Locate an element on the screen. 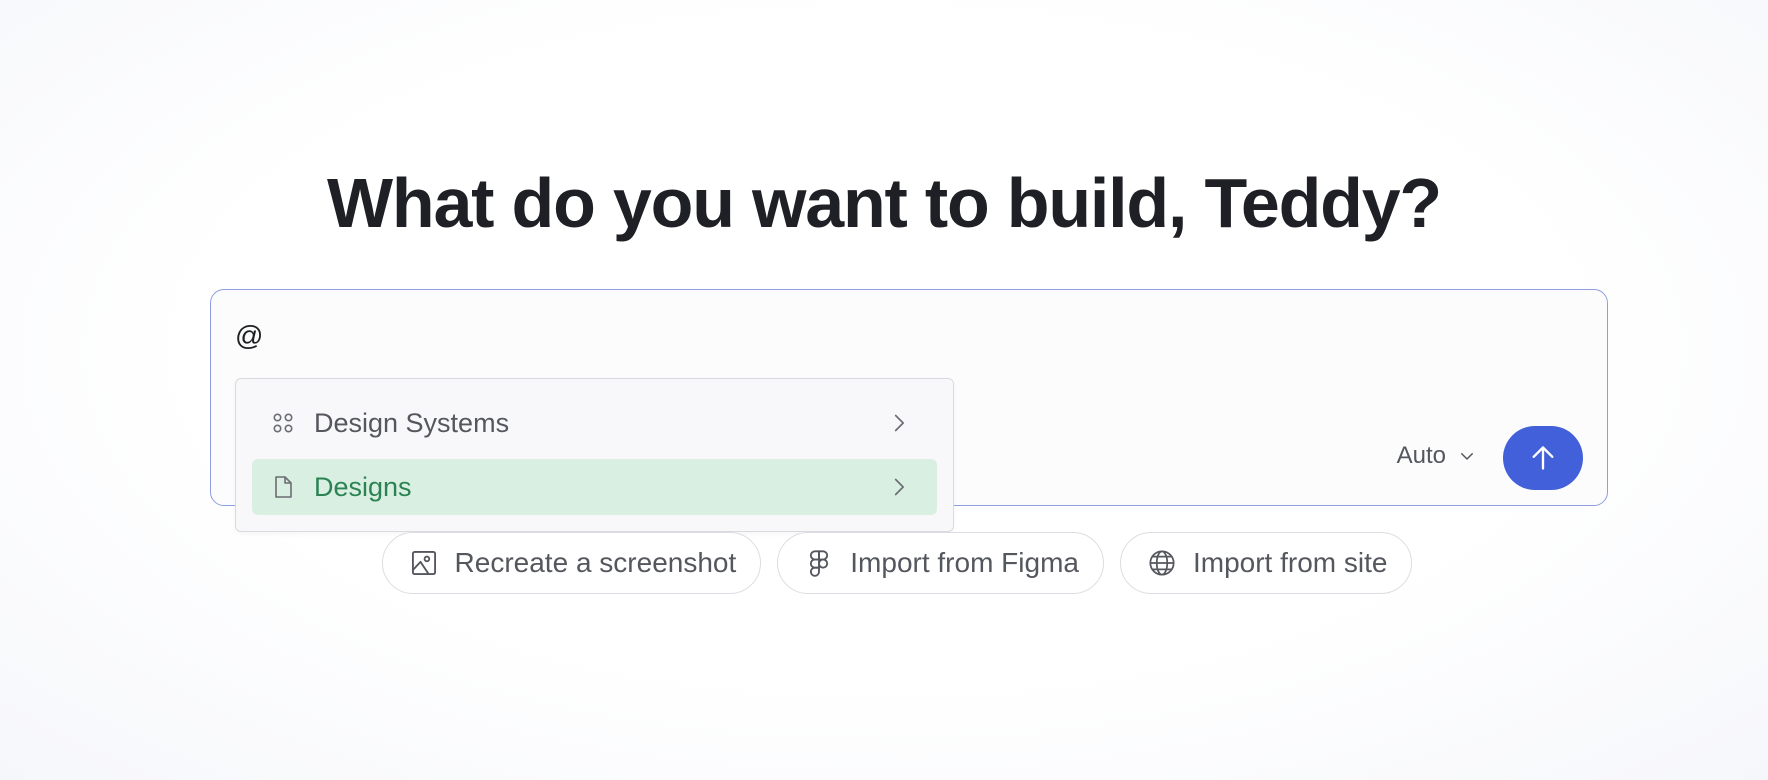  menu-item-design-systems: Design Systems is located at coordinates (594, 423).